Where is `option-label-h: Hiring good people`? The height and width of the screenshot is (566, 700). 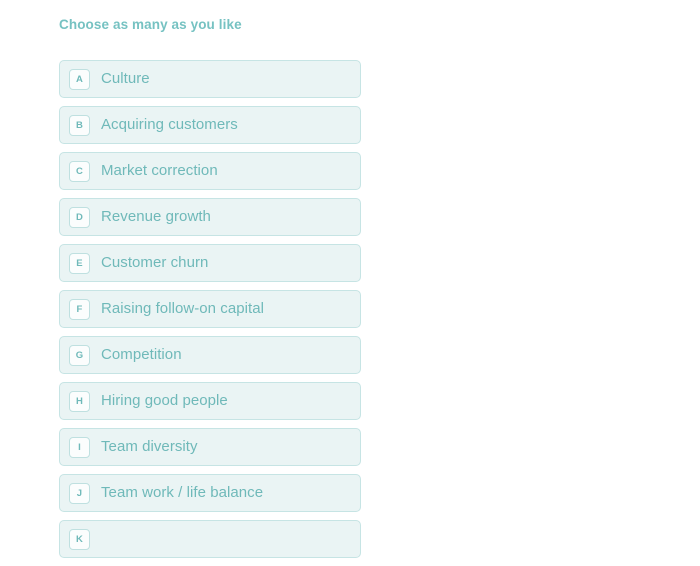 option-label-h: Hiring good people is located at coordinates (164, 400).